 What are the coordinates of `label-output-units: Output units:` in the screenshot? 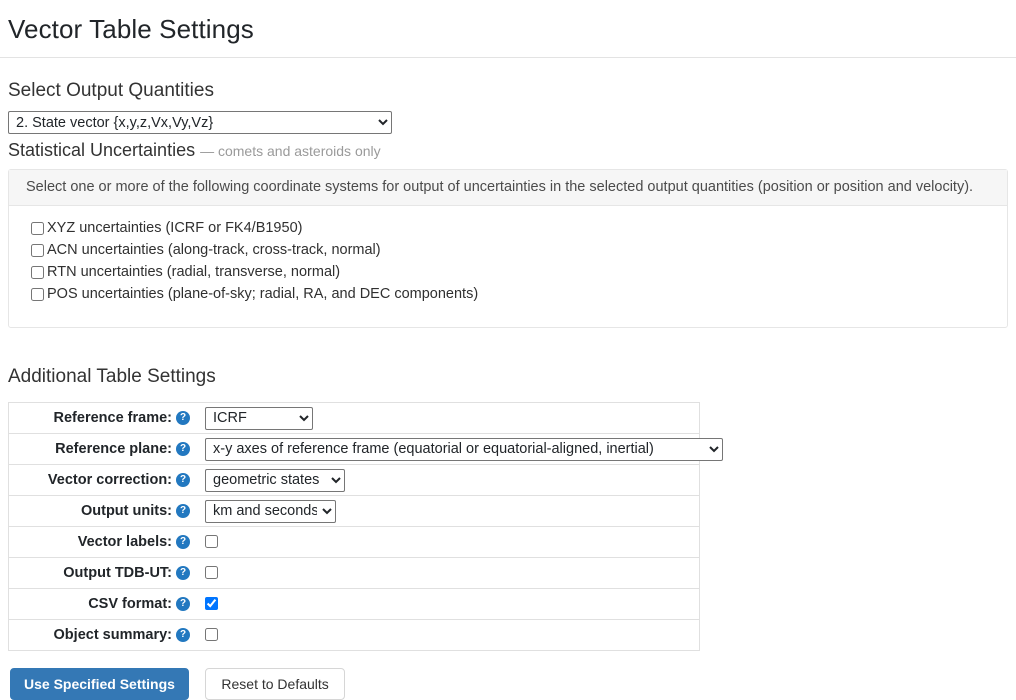 It's located at (126, 511).